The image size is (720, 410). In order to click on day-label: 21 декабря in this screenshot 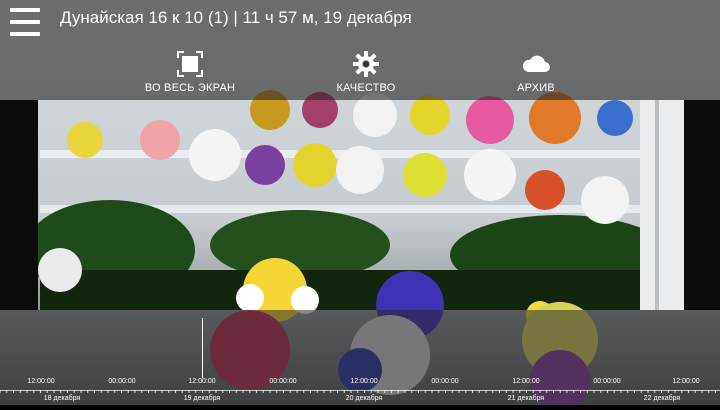, I will do `click(526, 398)`.